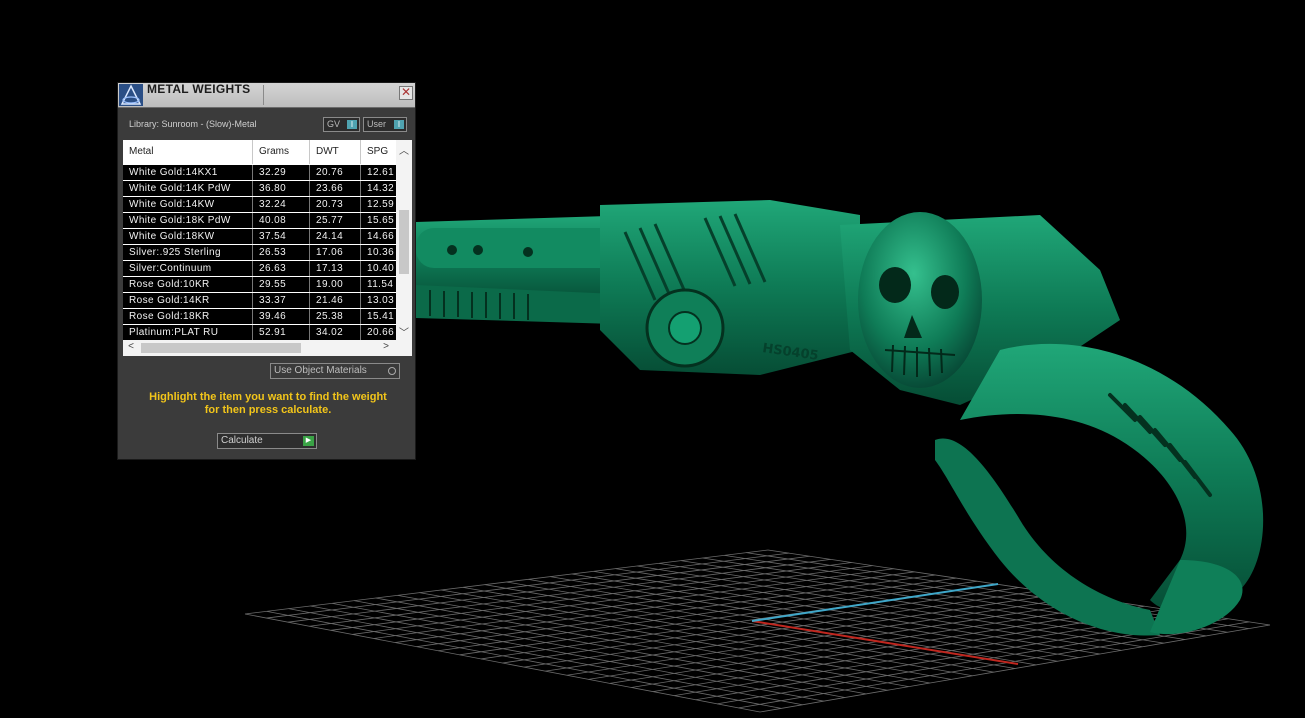 The width and height of the screenshot is (1305, 718). I want to click on scroll-right-icon: >, so click(386, 346).